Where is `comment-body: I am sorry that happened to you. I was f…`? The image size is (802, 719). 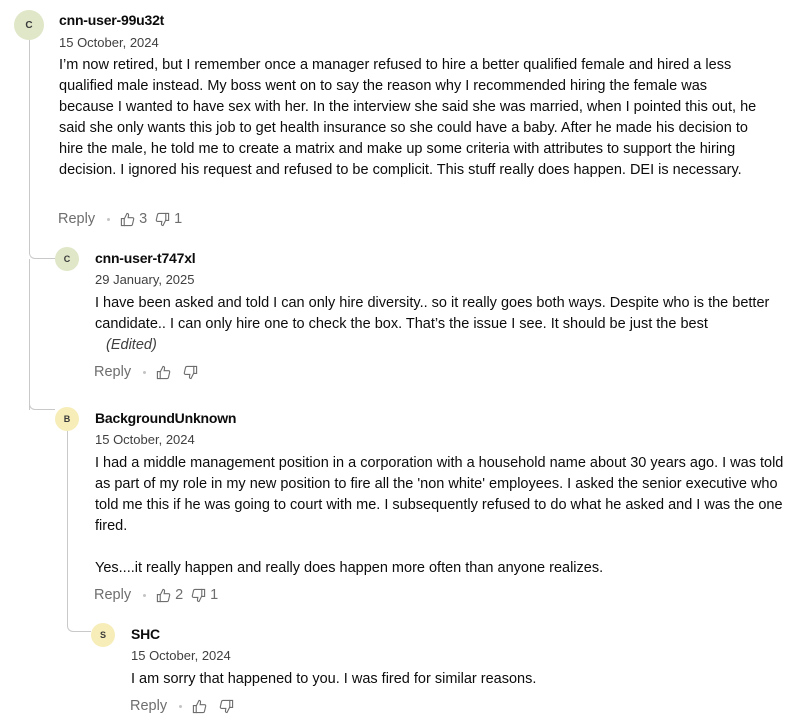 comment-body: I am sorry that happened to you. I was f… is located at coordinates (461, 679).